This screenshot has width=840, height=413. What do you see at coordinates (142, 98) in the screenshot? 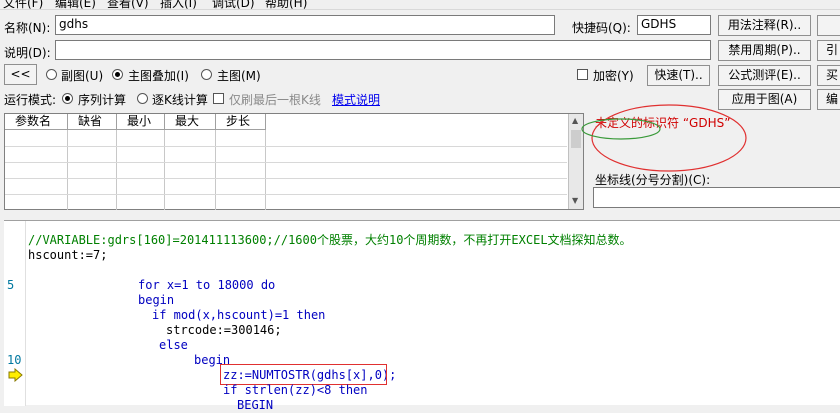
I see `radio-per-bar` at bounding box center [142, 98].